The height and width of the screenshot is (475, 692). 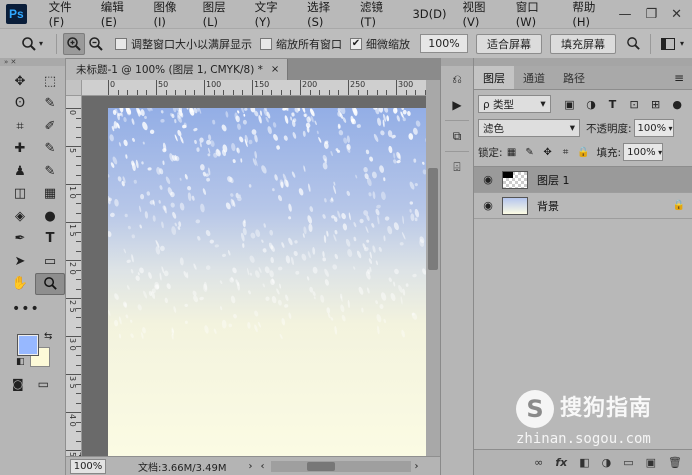 What do you see at coordinates (88, 466) in the screenshot?
I see `status-zoom-field: 100%` at bounding box center [88, 466].